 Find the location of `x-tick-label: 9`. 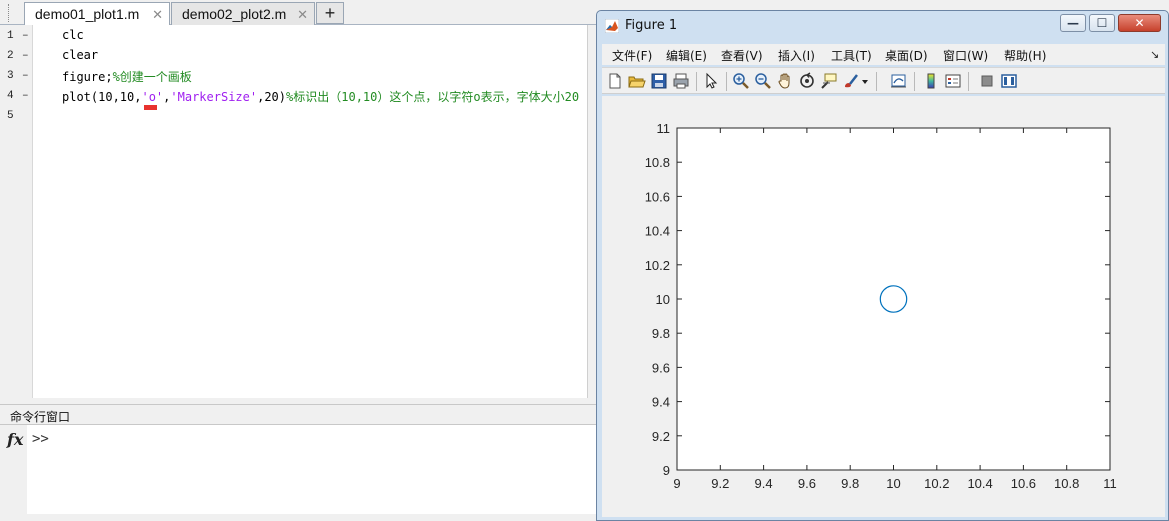

x-tick-label: 9 is located at coordinates (676, 483).